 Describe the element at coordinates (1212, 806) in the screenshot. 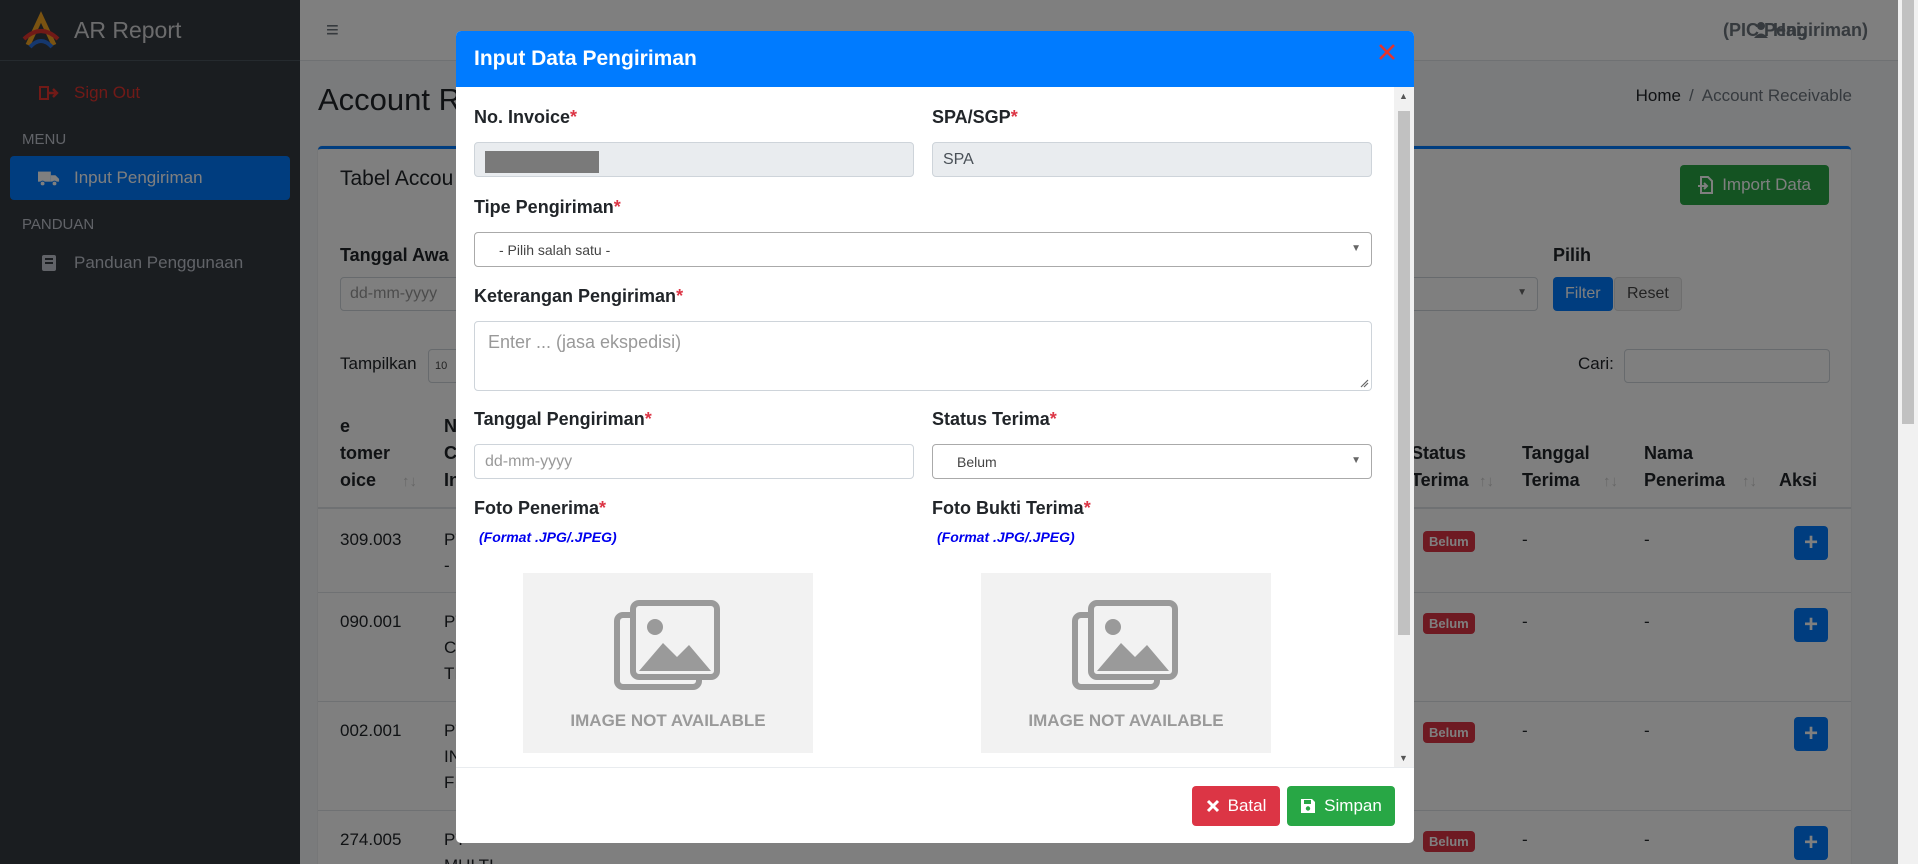

I see `times-icon` at that location.